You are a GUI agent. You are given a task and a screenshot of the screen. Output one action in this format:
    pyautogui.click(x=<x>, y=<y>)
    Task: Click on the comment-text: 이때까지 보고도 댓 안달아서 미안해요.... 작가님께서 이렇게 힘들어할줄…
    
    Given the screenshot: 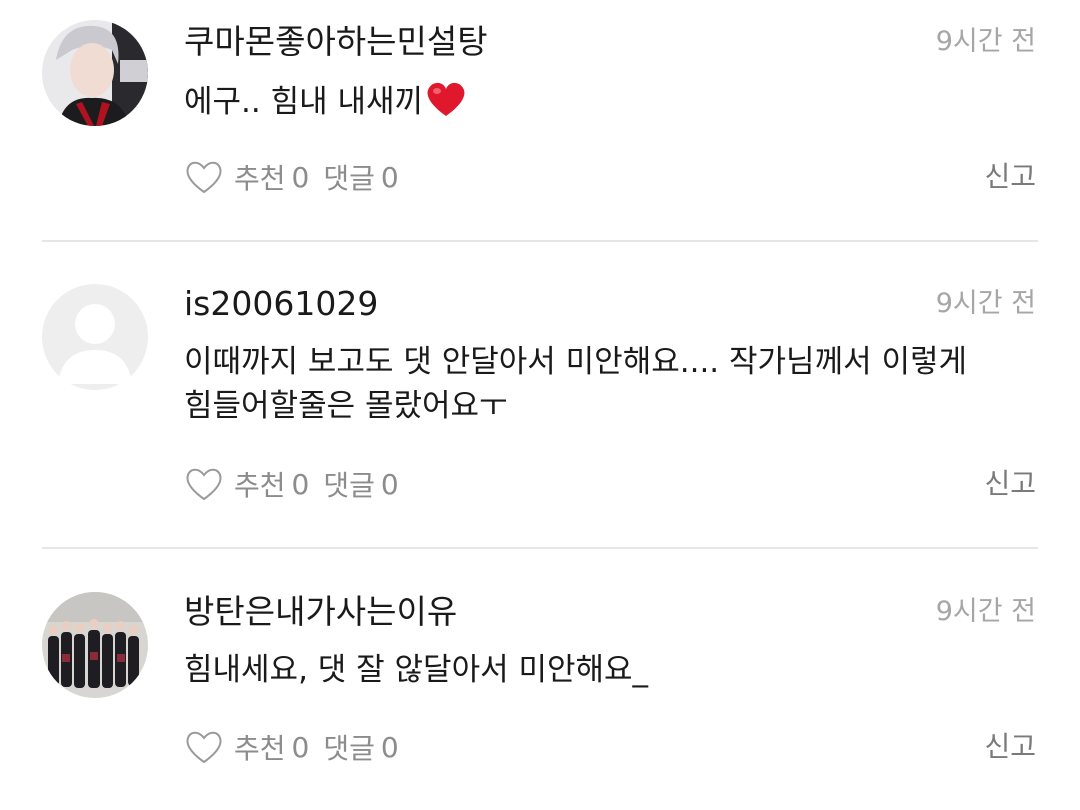 What is the action you would take?
    pyautogui.click(x=614, y=384)
    